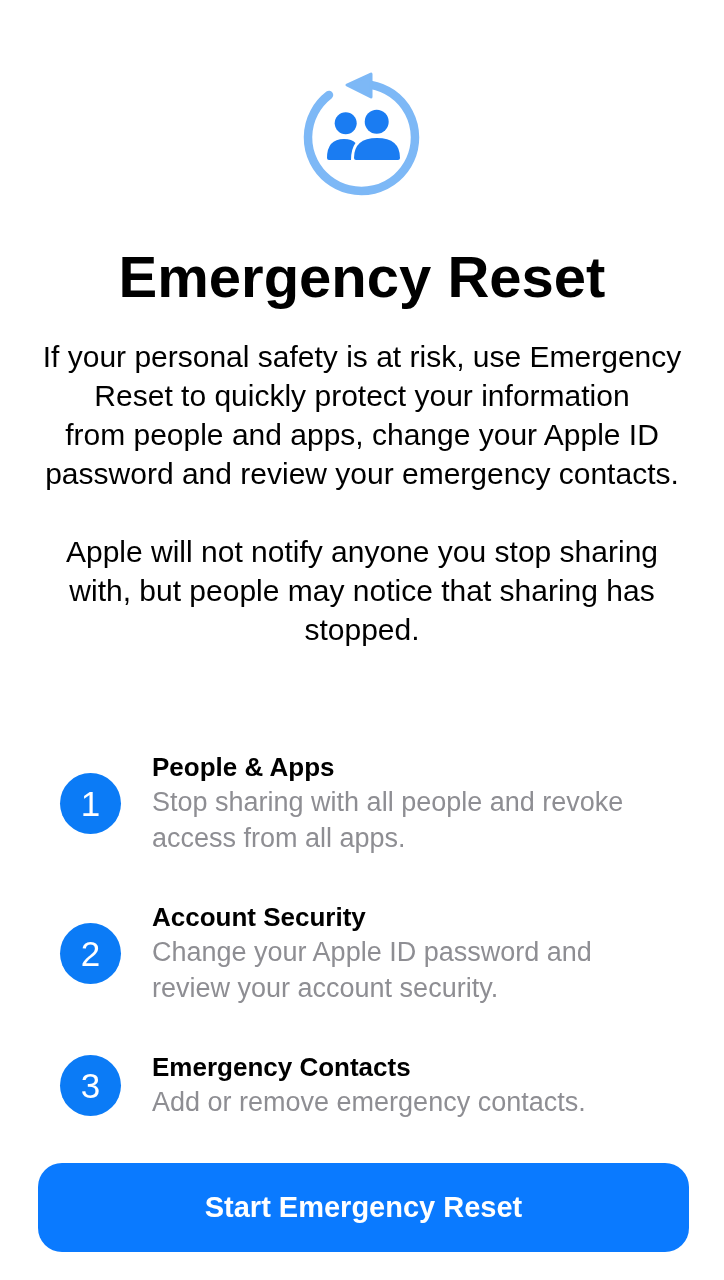 This screenshot has width=724, height=1280. What do you see at coordinates (259, 917) in the screenshot?
I see `step-title: Account Security` at bounding box center [259, 917].